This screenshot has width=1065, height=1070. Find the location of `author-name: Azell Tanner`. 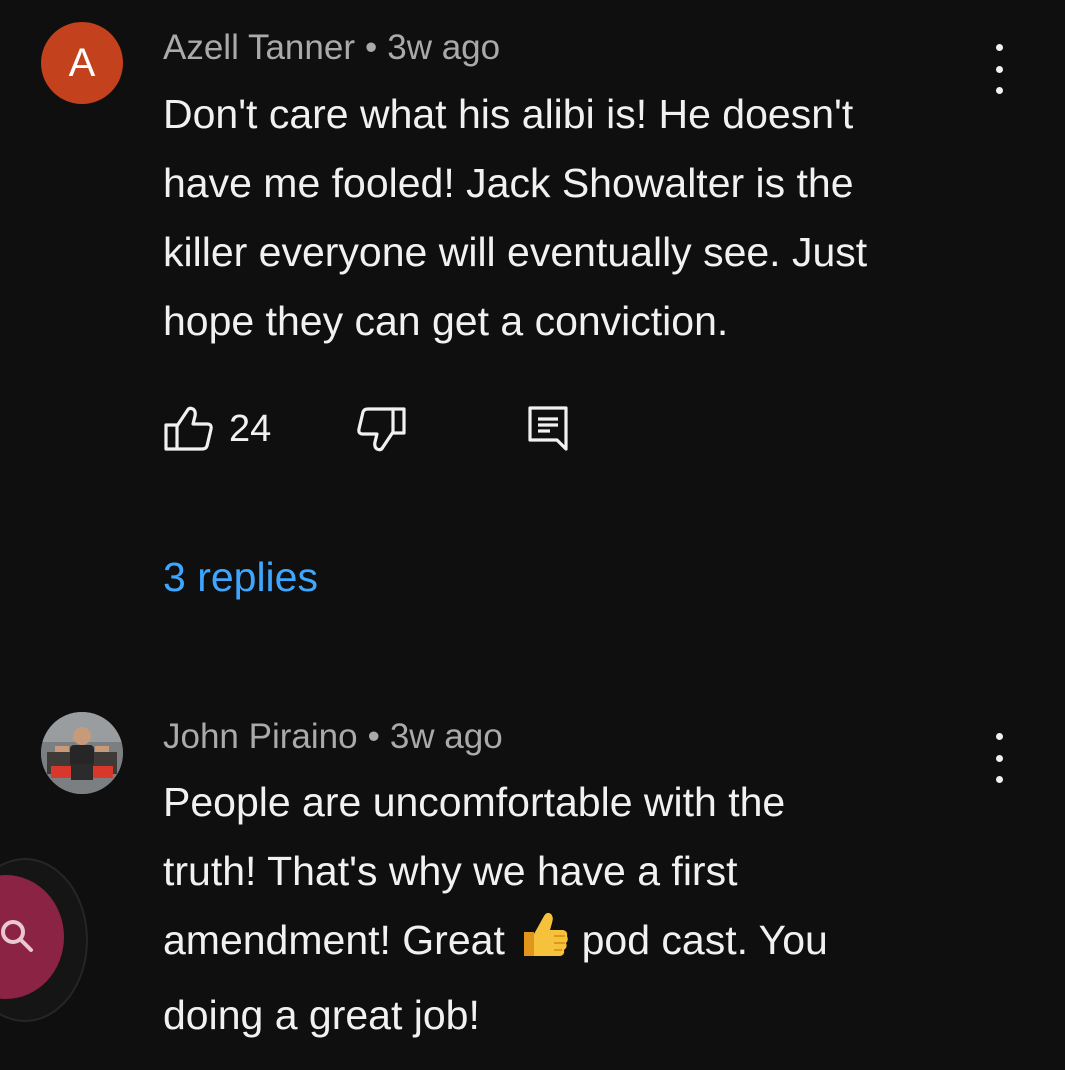

author-name: Azell Tanner is located at coordinates (259, 47).